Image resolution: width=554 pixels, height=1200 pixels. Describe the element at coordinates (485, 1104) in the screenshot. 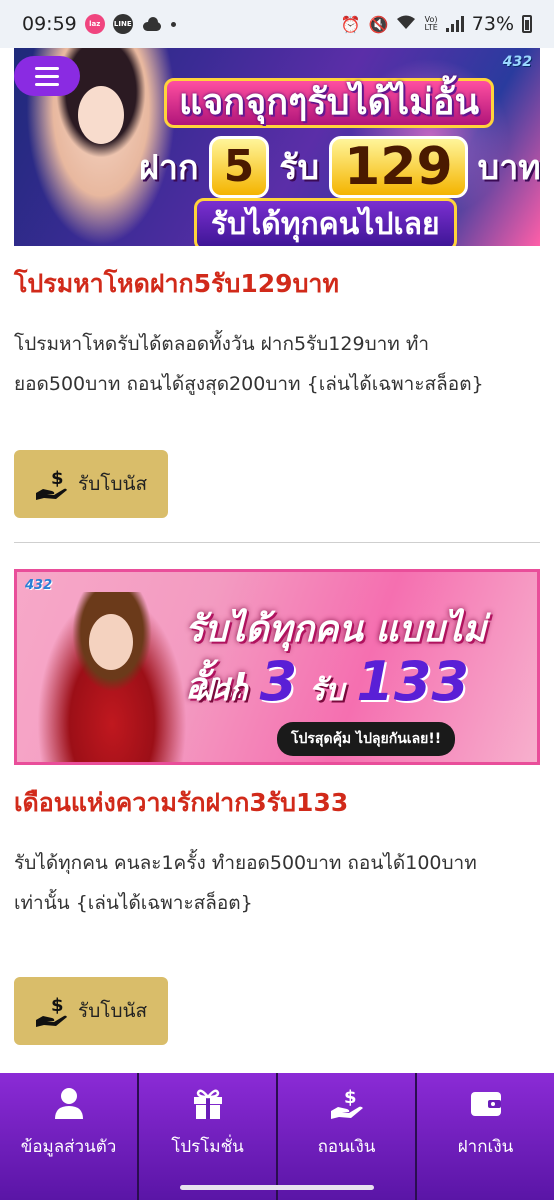

I see `wallet-icon` at that location.